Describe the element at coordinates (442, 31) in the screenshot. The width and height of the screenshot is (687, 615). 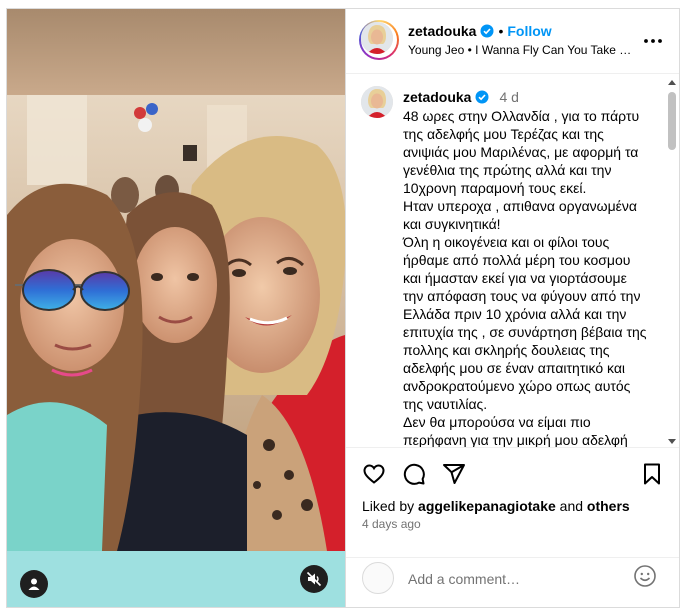
I see `author-username: zetadouka` at that location.